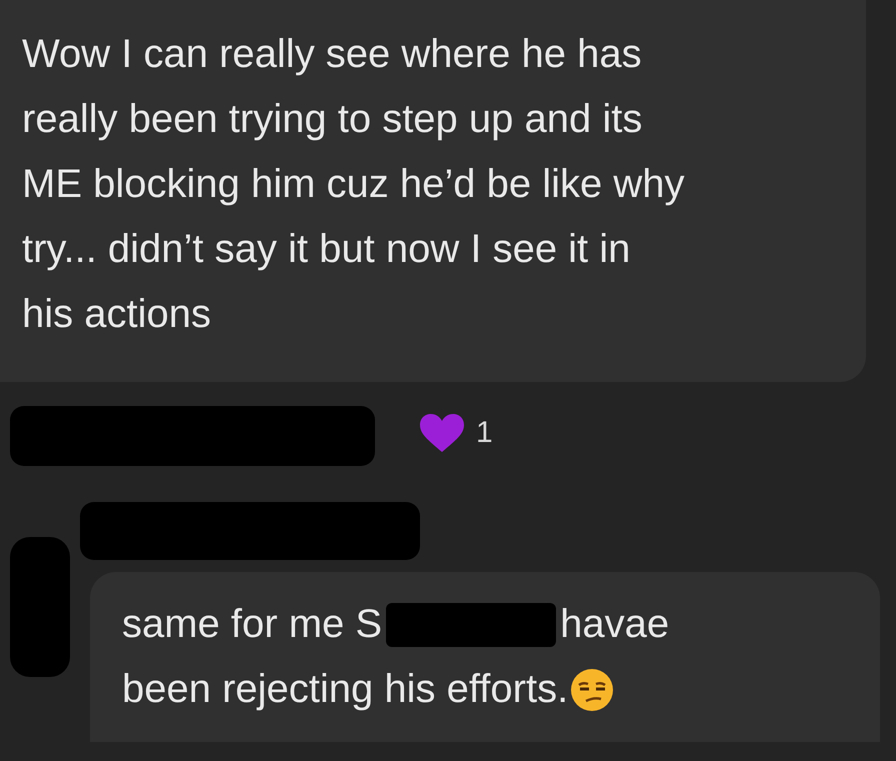 The image size is (896, 761). Describe the element at coordinates (345, 689) in the screenshot. I see `message-text: been rejecting his efforts.` at that location.